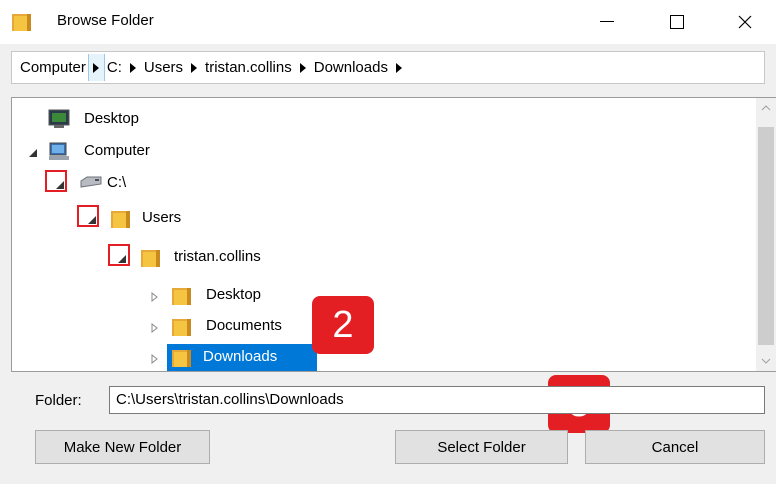  What do you see at coordinates (675, 447) in the screenshot?
I see `cancel-button: Cancel` at bounding box center [675, 447].